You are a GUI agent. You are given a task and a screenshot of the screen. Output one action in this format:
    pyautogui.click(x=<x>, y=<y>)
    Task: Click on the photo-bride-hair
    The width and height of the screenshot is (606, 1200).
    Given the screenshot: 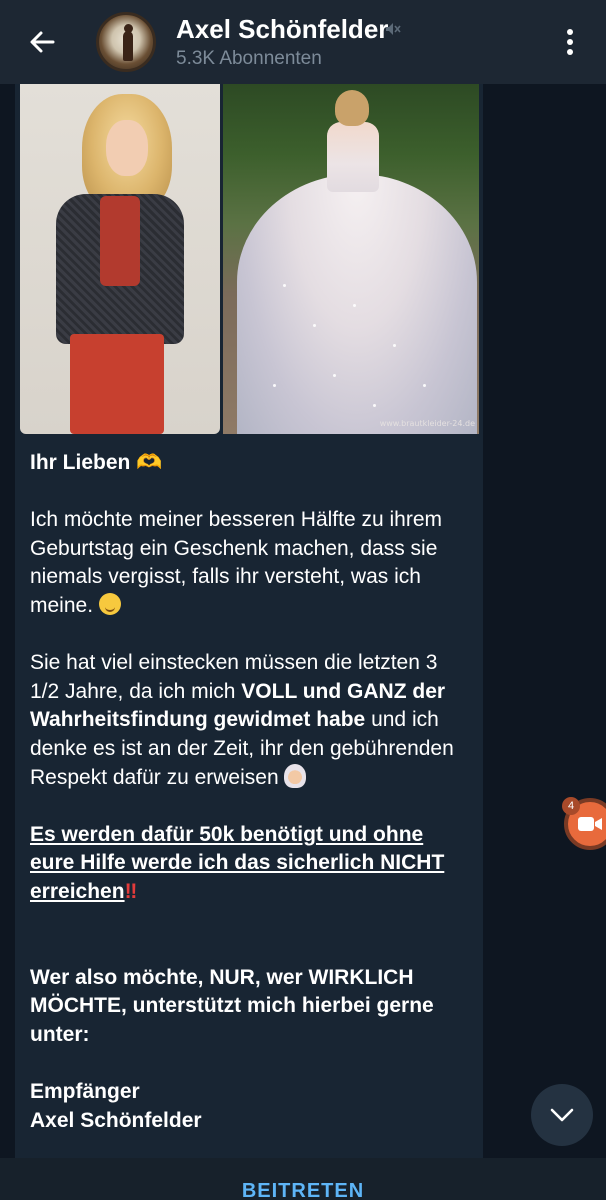 What is the action you would take?
    pyautogui.click(x=352, y=108)
    